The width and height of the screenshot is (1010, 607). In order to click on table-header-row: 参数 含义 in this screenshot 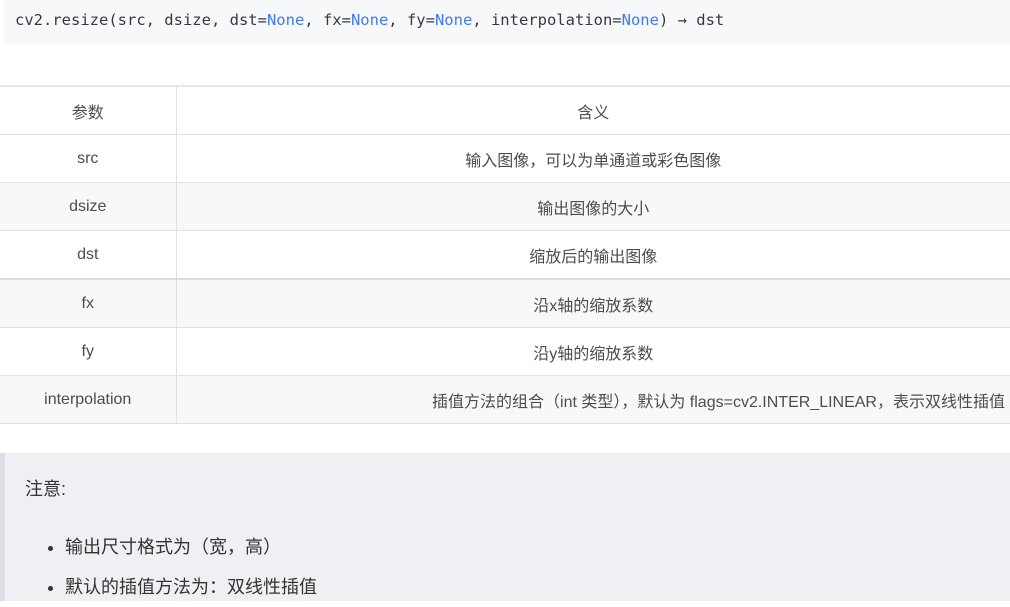, I will do `click(505, 110)`.